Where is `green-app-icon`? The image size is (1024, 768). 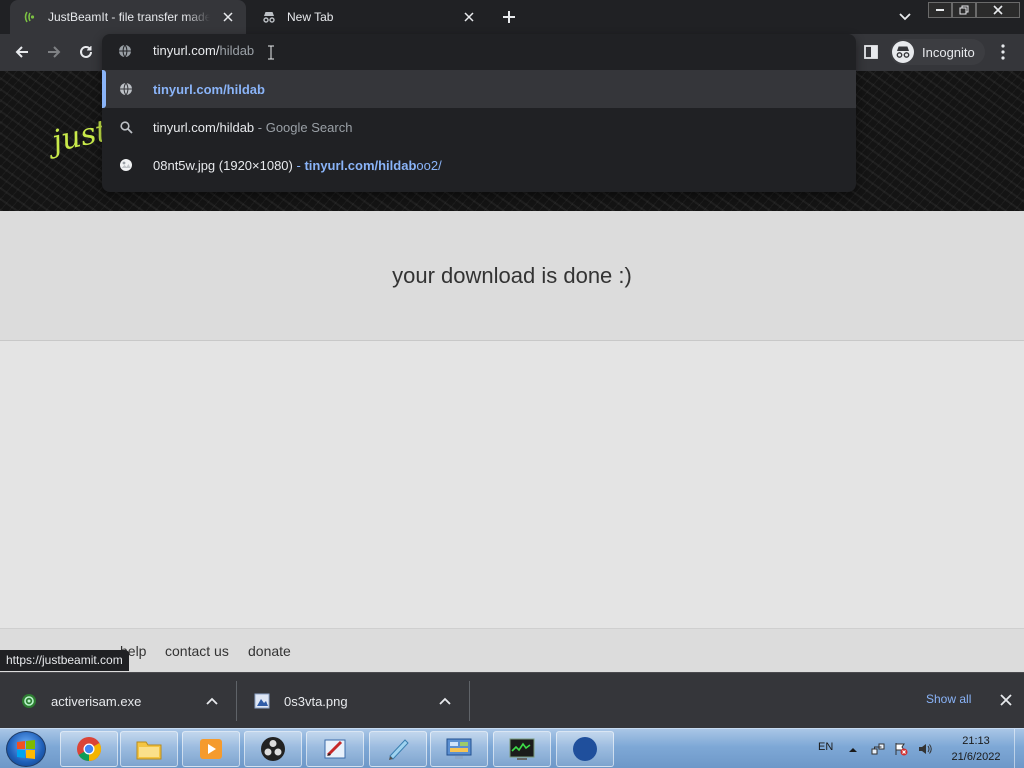
green-app-icon is located at coordinates (29, 701).